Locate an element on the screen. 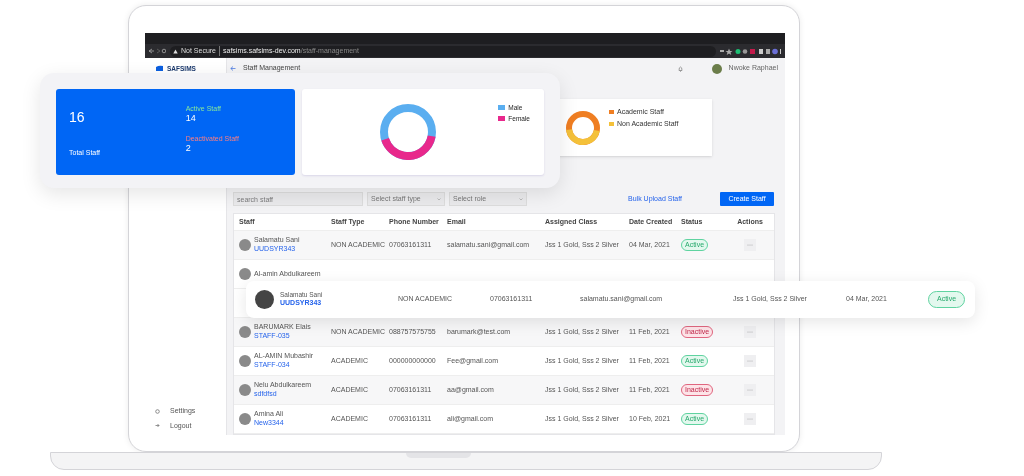  stat-value: 14 is located at coordinates (191, 118).